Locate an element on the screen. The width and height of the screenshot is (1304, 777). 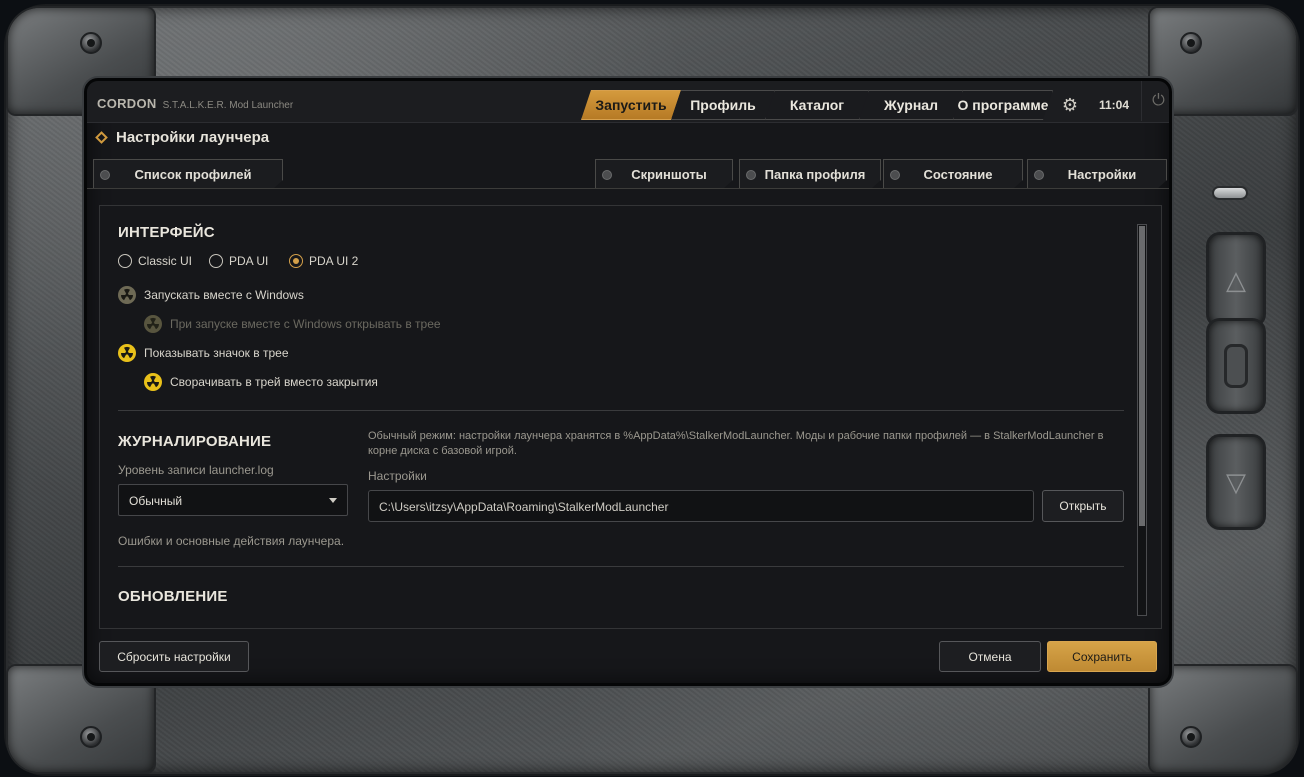
nav-tab-catalog: Каталог is located at coordinates (817, 105).